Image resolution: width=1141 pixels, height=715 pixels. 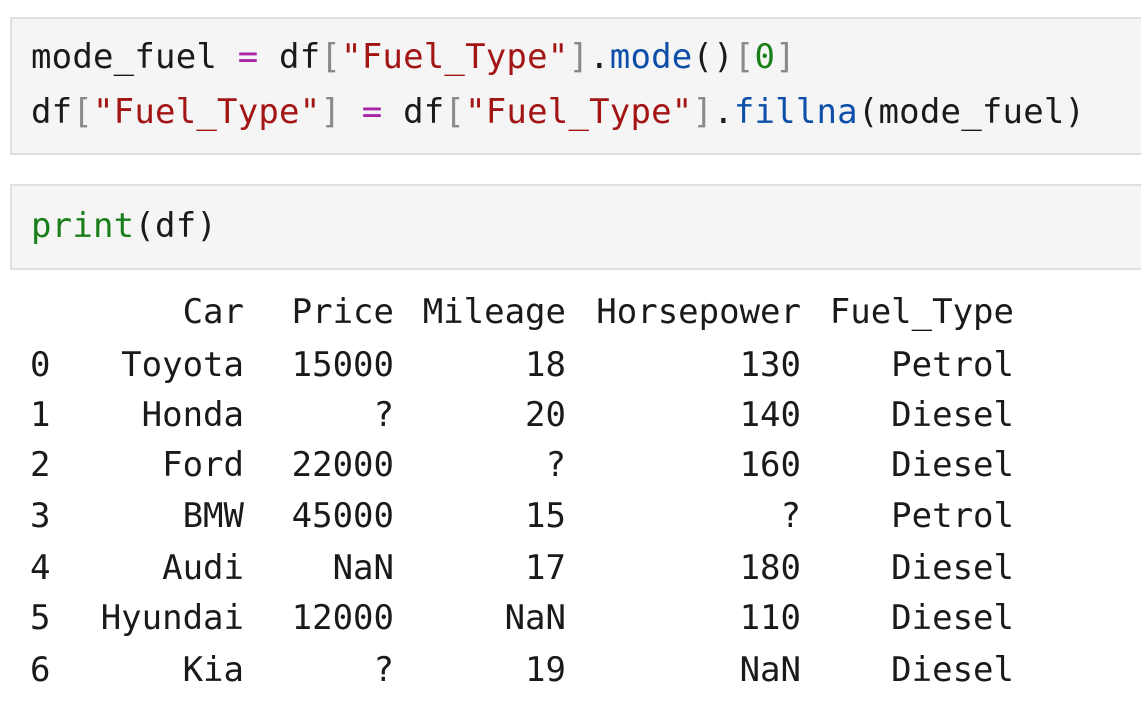 I want to click on code-token: (df), so click(x=176, y=226).